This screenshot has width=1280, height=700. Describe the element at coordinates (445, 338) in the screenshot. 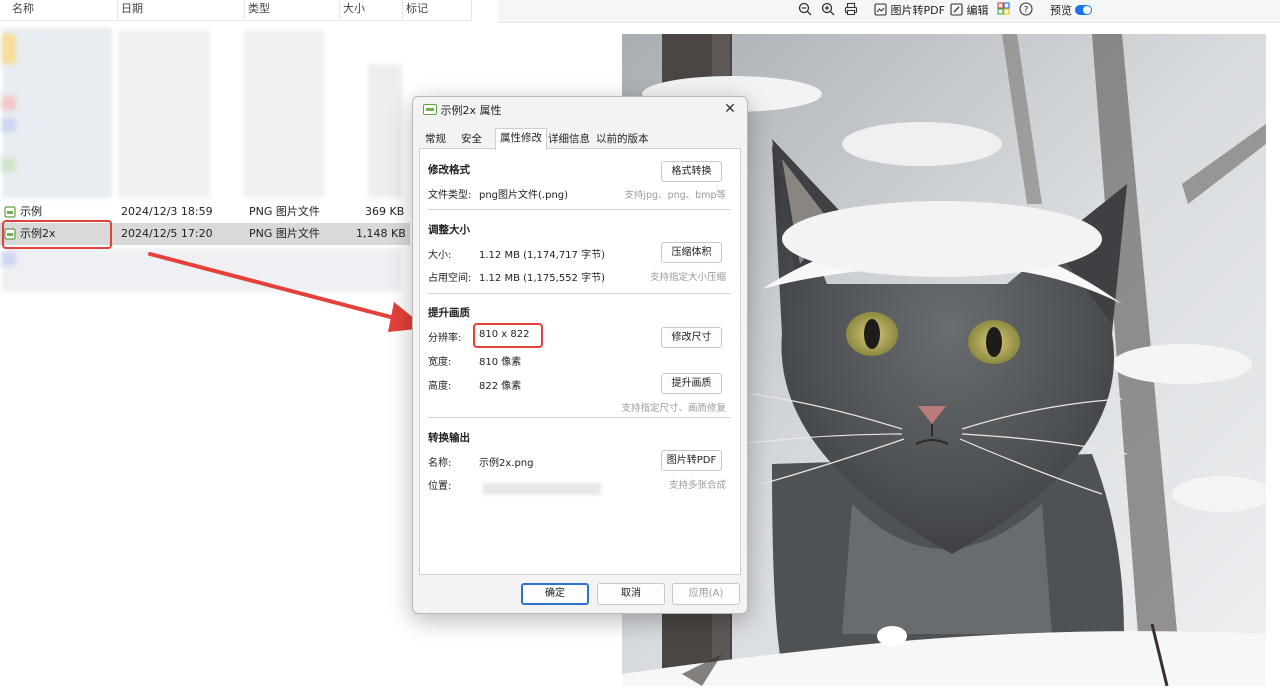

I see `resolution-label: 分辨率:` at that location.